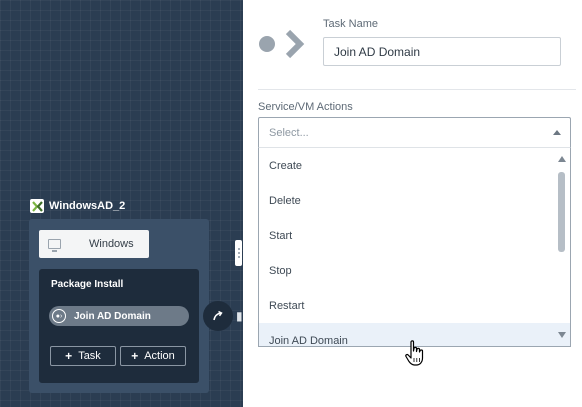 Image resolution: width=582 pixels, height=407 pixels. I want to click on trash-icon: ▮, so click(239, 316).